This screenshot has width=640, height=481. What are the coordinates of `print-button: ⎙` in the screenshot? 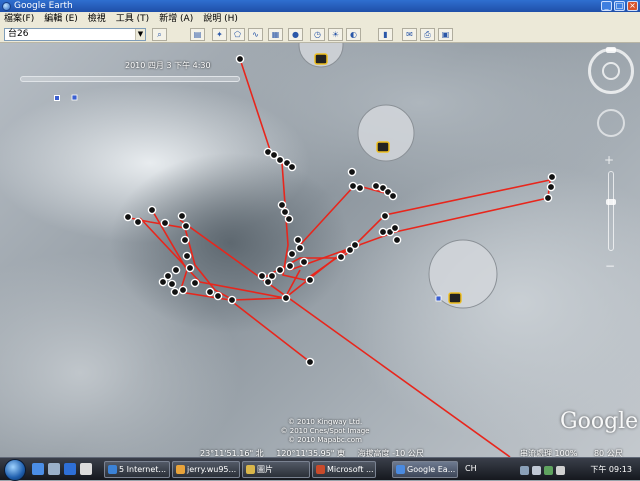 It's located at (427, 34).